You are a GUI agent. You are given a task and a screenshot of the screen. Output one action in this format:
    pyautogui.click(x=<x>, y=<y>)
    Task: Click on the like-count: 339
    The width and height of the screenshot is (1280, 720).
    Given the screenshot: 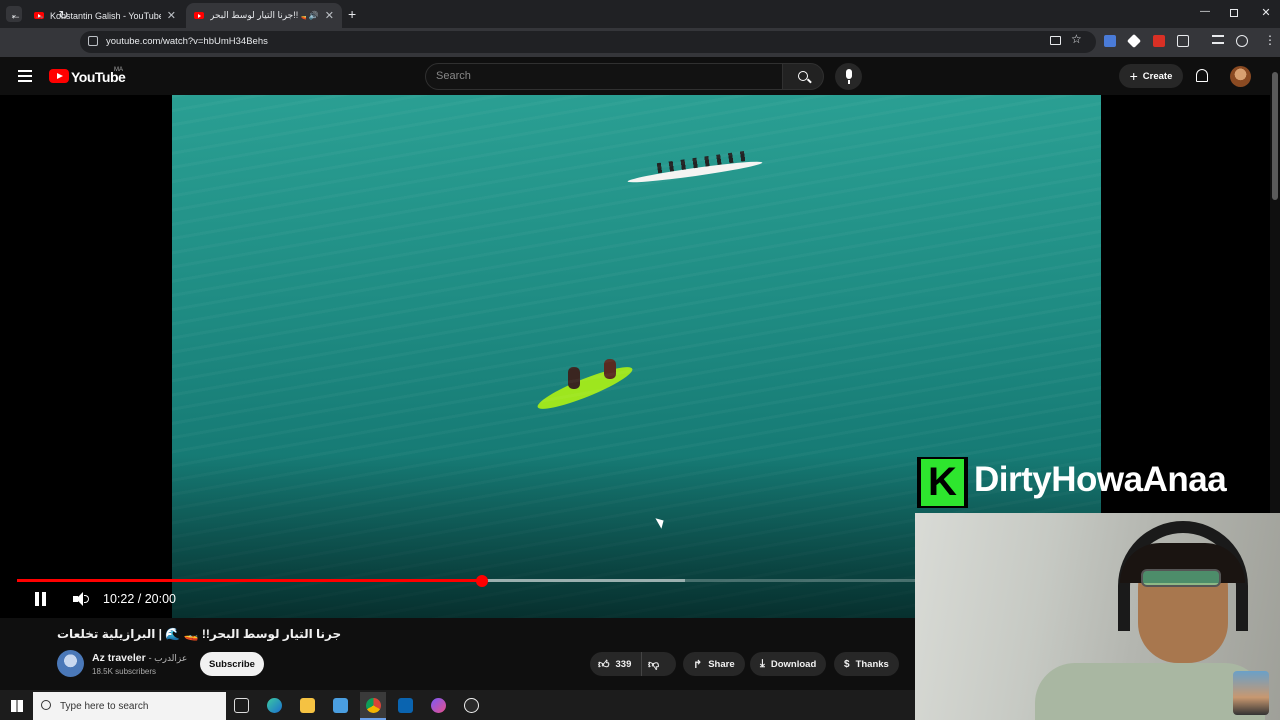 What is the action you would take?
    pyautogui.click(x=623, y=664)
    